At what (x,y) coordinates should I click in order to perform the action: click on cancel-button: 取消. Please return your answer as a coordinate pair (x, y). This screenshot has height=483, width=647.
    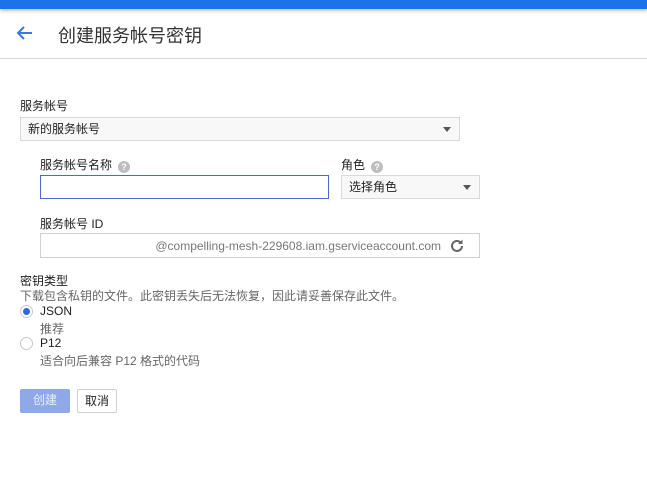
    Looking at the image, I should click on (97, 401).